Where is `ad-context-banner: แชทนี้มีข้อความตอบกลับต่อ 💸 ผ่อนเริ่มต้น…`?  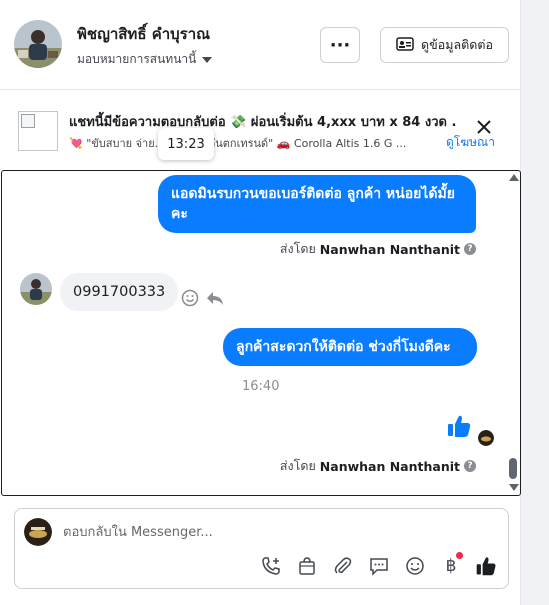 ad-context-banner: แชทนี้มีข้อความตอบกลับต่อ 💸 ผ่อนเริ่มต้น… is located at coordinates (260, 132).